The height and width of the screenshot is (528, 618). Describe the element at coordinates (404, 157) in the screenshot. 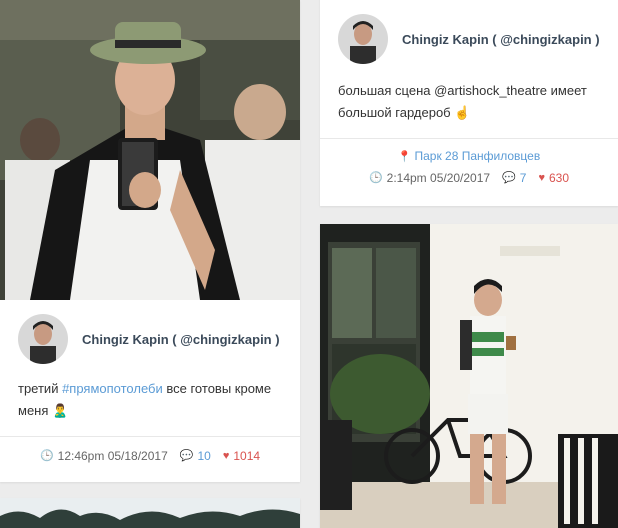

I see `map-pin-icon: 📍` at that location.